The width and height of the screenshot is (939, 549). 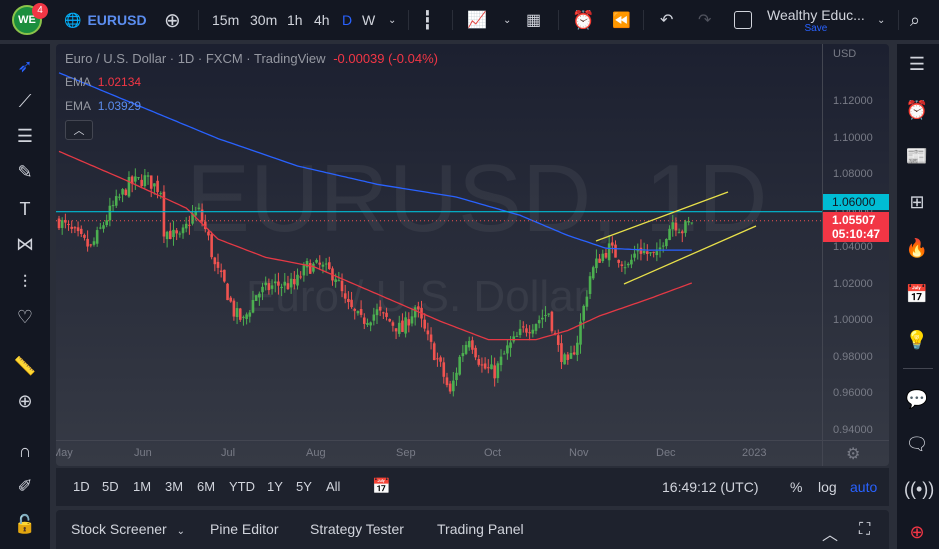 I want to click on heart-icon: ♡, so click(x=25, y=317).